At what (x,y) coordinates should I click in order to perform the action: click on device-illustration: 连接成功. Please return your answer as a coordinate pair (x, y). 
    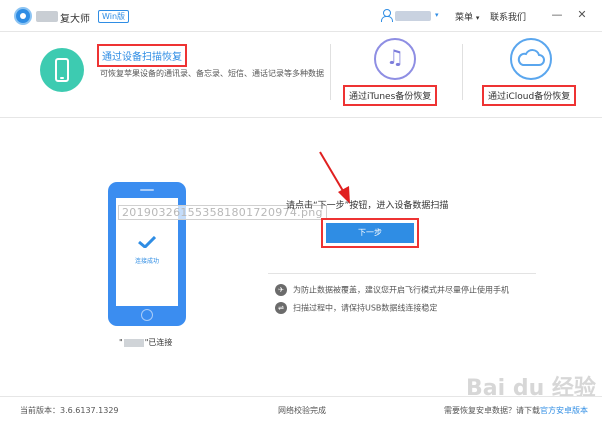
    Looking at the image, I should click on (147, 254).